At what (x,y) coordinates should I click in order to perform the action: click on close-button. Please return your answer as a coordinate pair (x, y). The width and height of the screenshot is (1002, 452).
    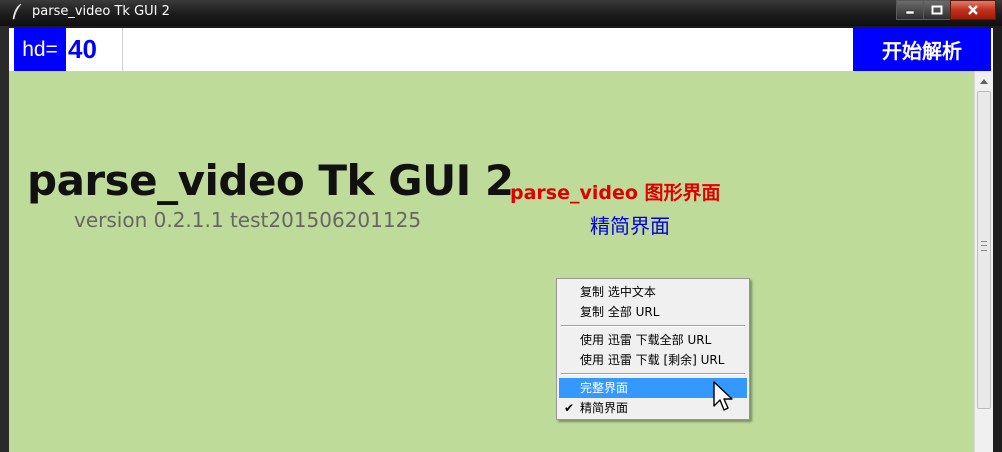
    Looking at the image, I should click on (973, 10).